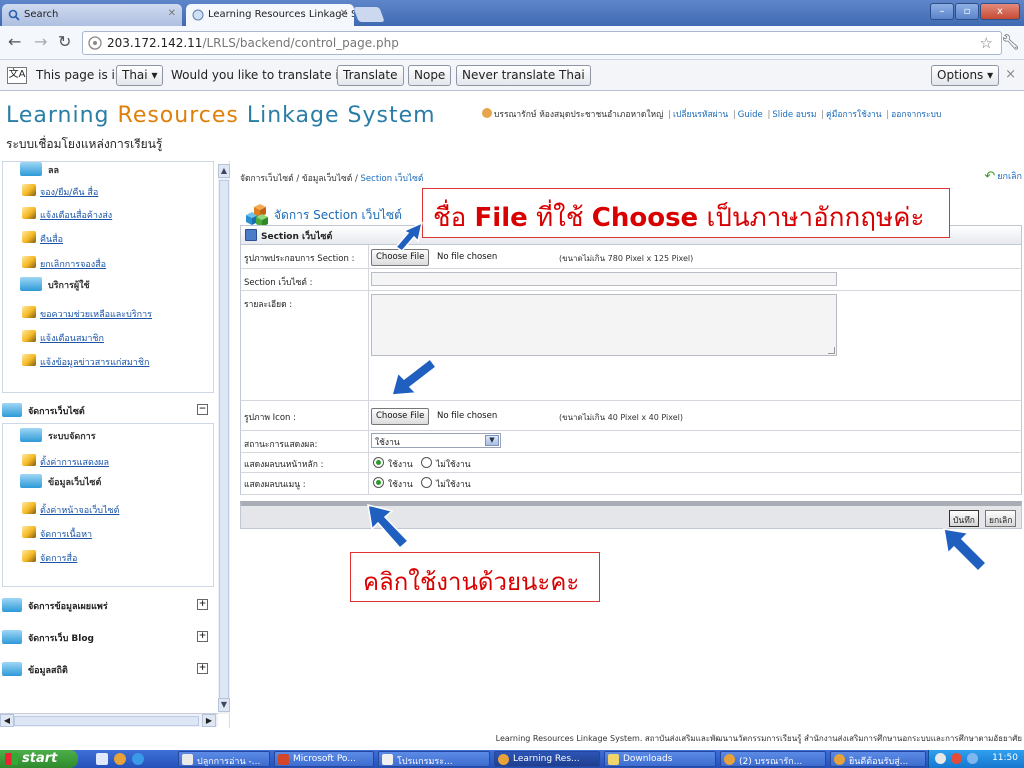 This screenshot has height=768, width=1024. Describe the element at coordinates (14, 42) in the screenshot. I see `back-arrow-icon: ←` at that location.